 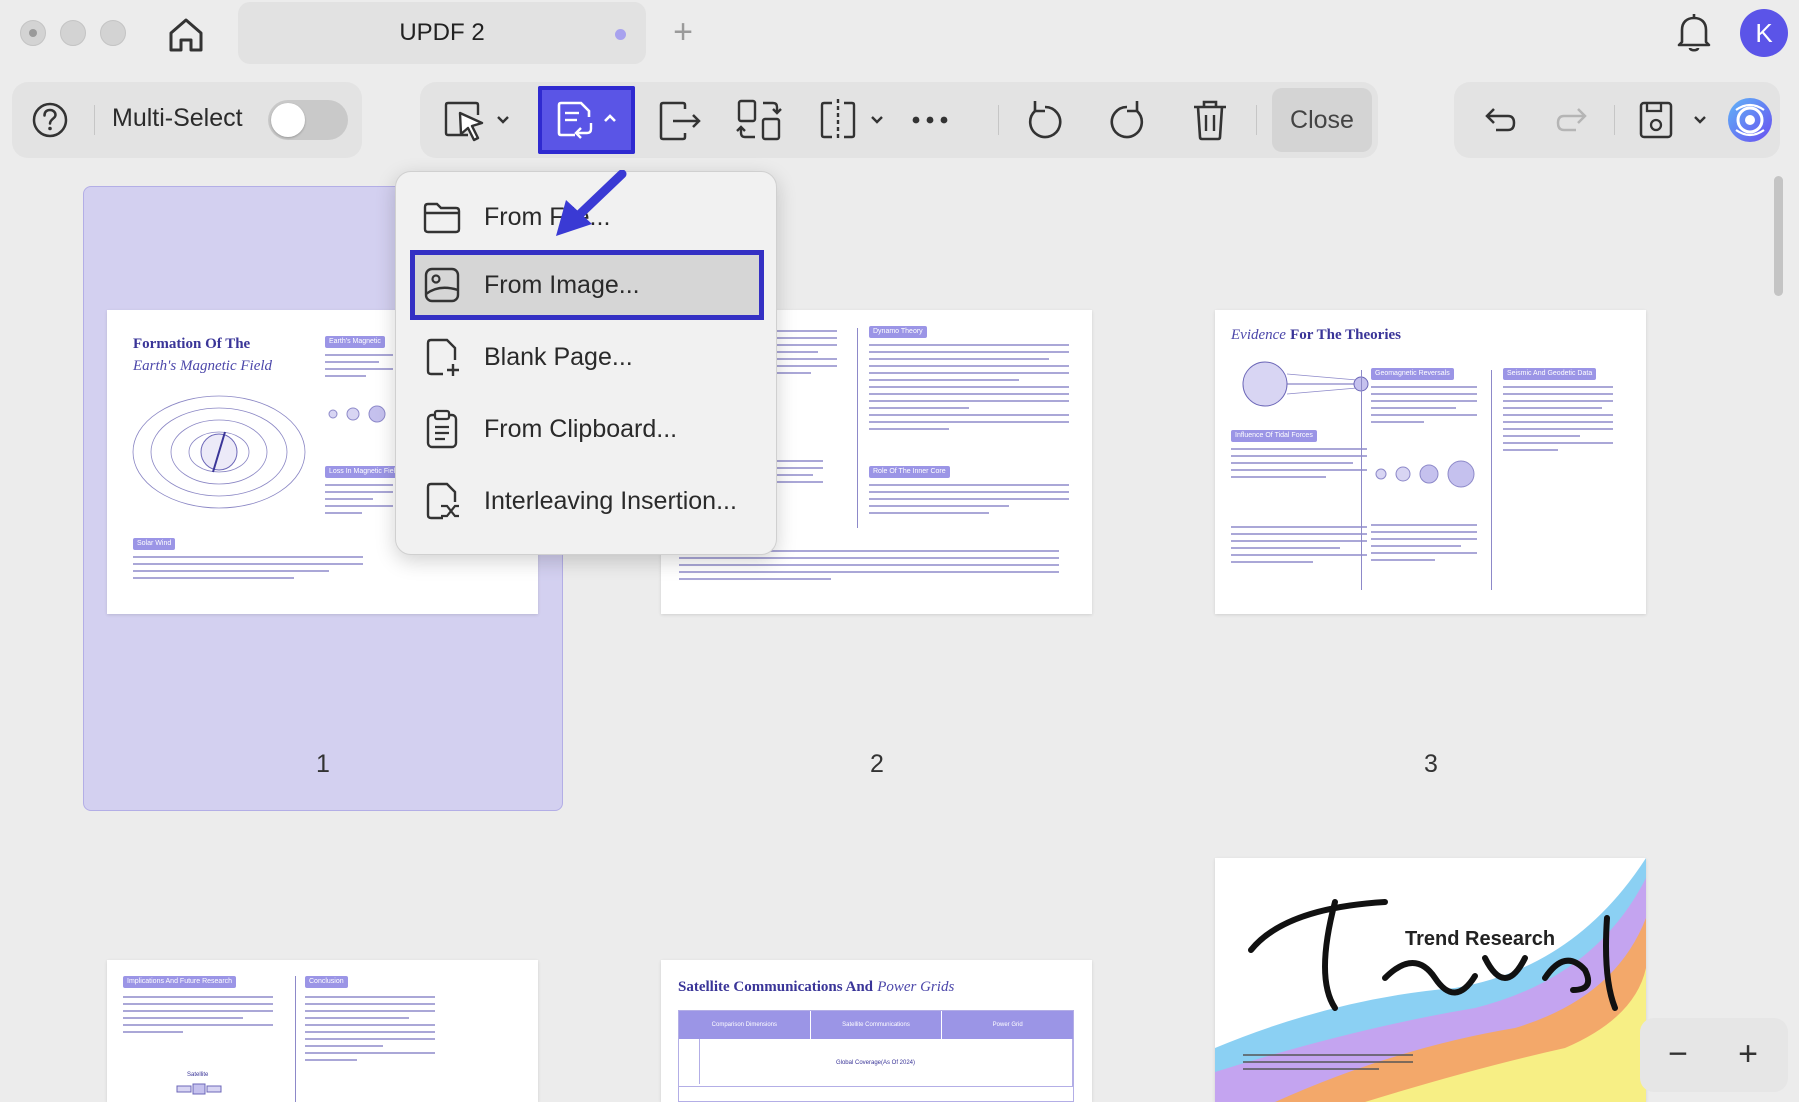 I want to click on insert-page-icon, so click(x=586, y=120).